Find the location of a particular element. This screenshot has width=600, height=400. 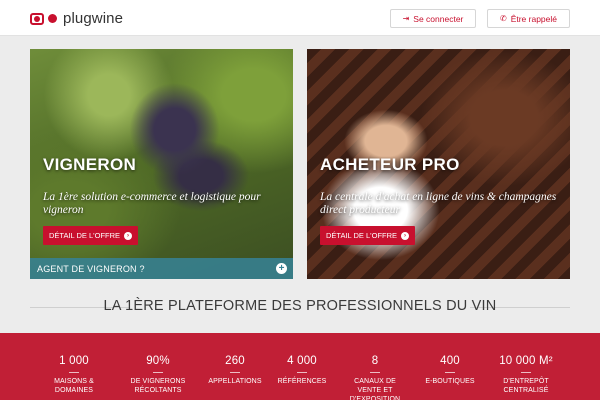

stat-references: 4 000 RÉFÉRENCES is located at coordinates (302, 359).